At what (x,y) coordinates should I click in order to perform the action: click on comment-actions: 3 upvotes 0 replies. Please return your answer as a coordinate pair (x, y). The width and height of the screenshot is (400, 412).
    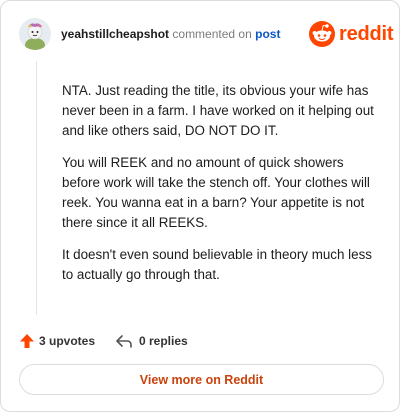
    Looking at the image, I should click on (169, 341).